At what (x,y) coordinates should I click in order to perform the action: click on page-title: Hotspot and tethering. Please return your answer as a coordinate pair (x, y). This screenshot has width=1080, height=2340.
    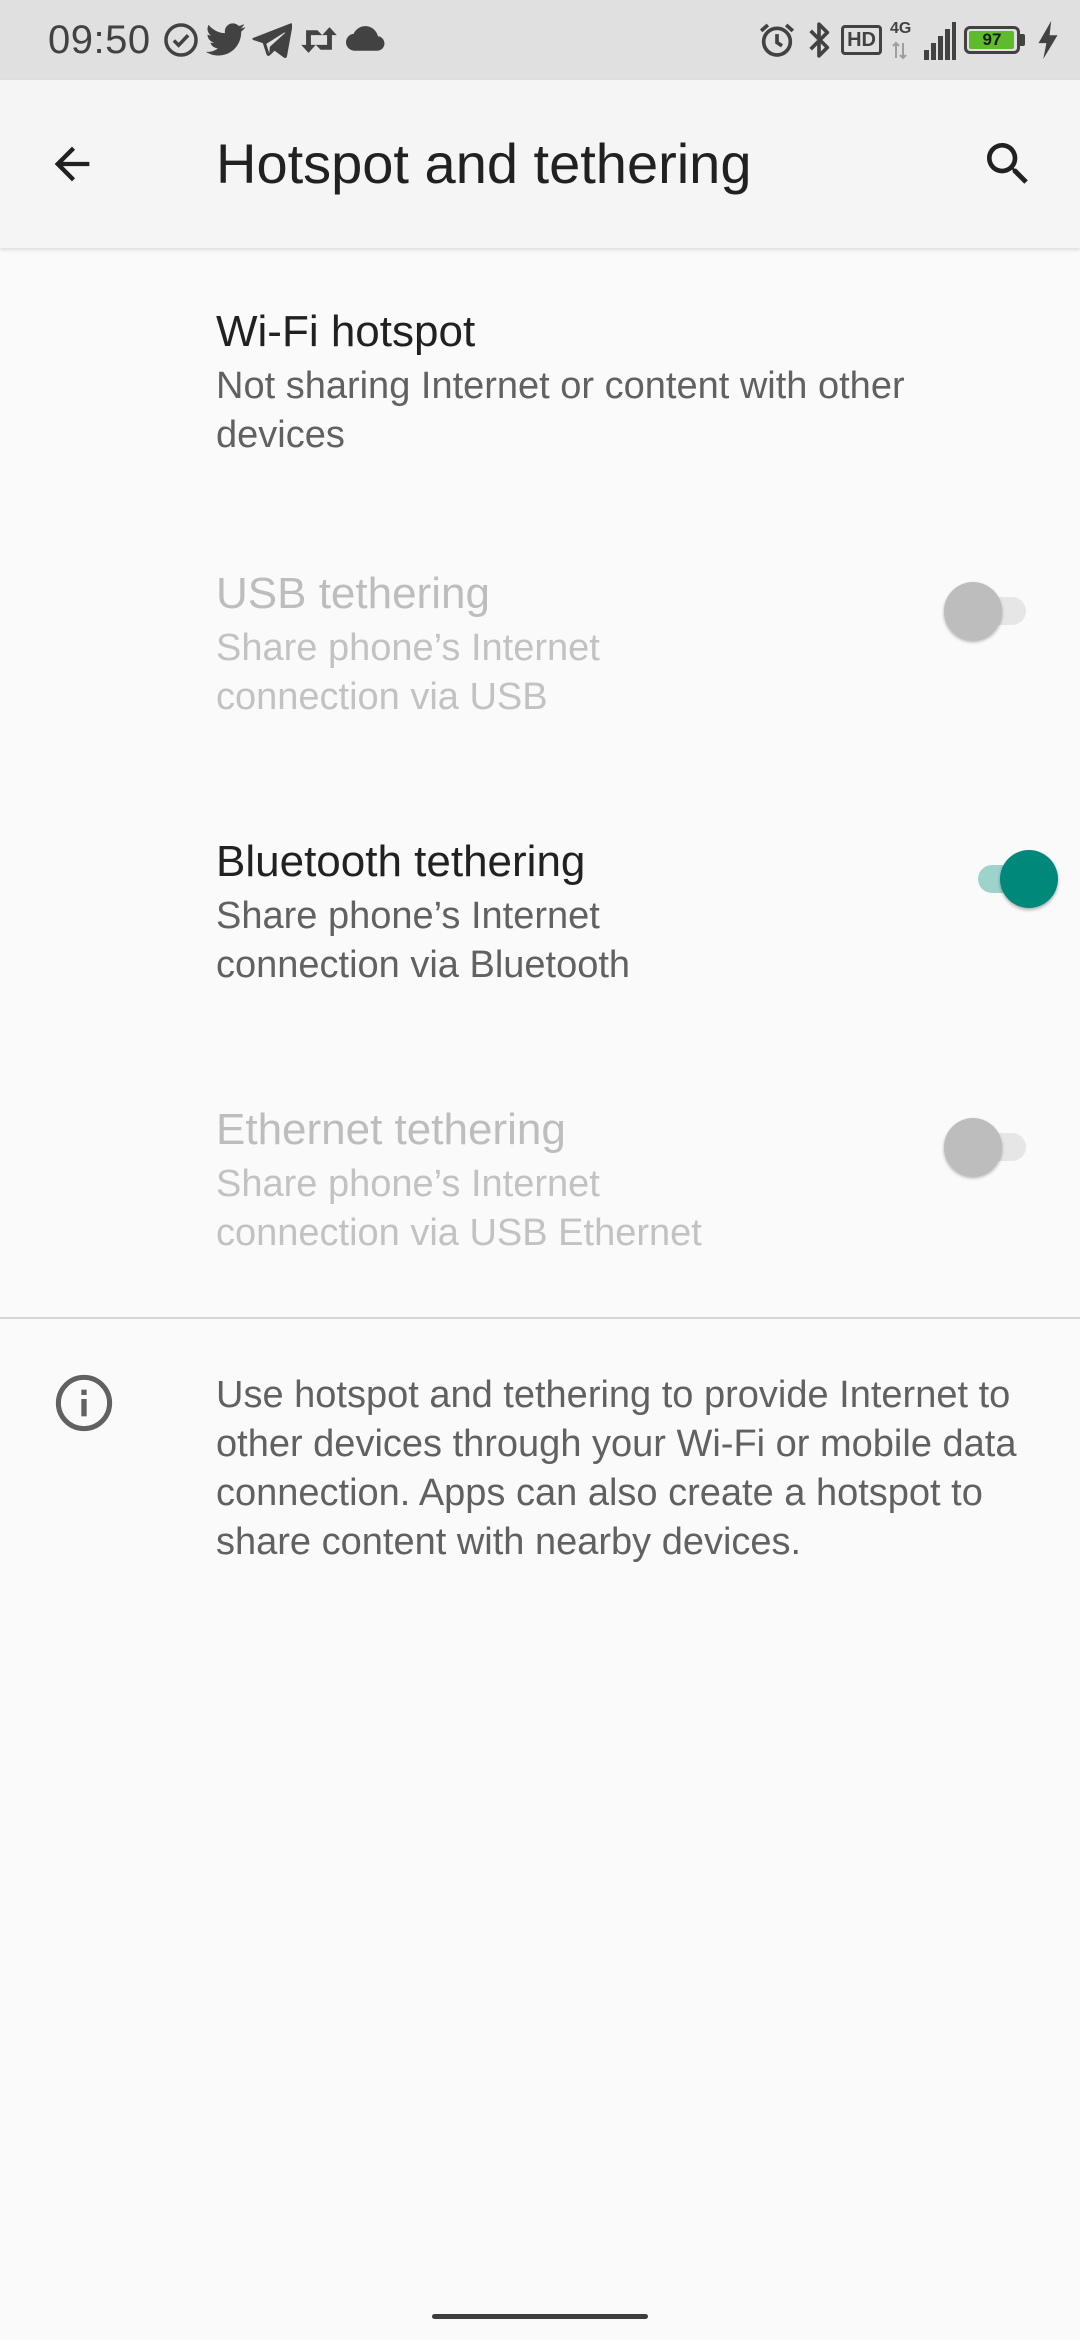
    Looking at the image, I should click on (484, 163).